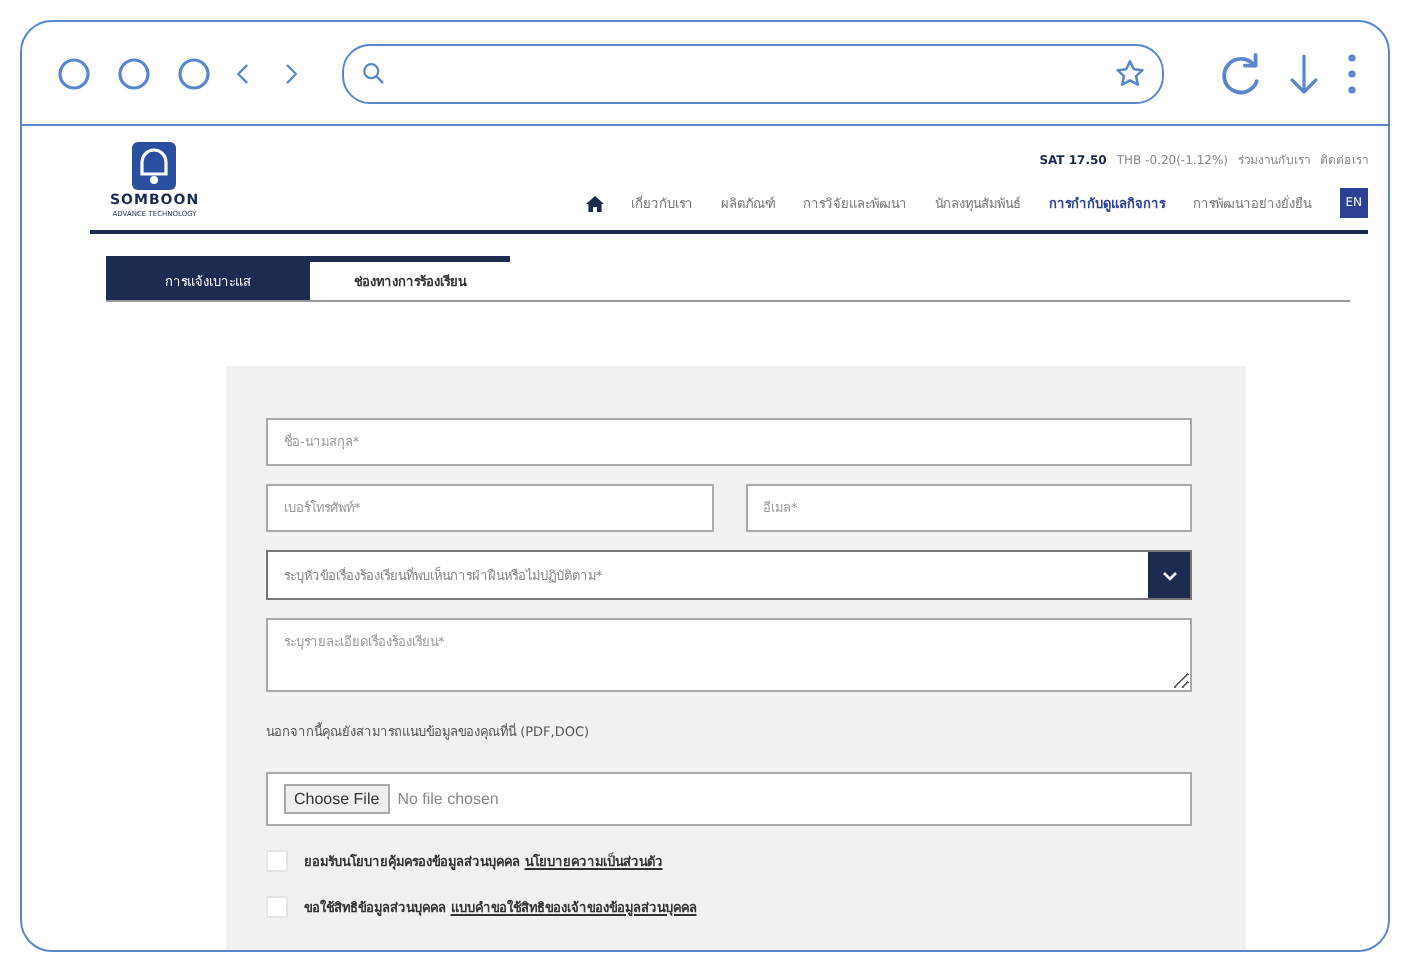 The width and height of the screenshot is (1406, 958). Describe the element at coordinates (1130, 73) in the screenshot. I see `star-icon` at that location.